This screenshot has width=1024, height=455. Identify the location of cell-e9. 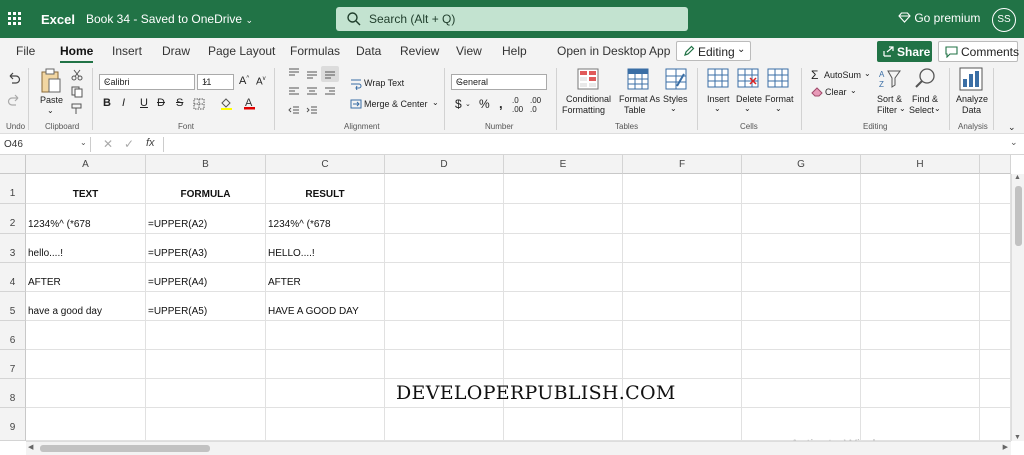
(563, 424).